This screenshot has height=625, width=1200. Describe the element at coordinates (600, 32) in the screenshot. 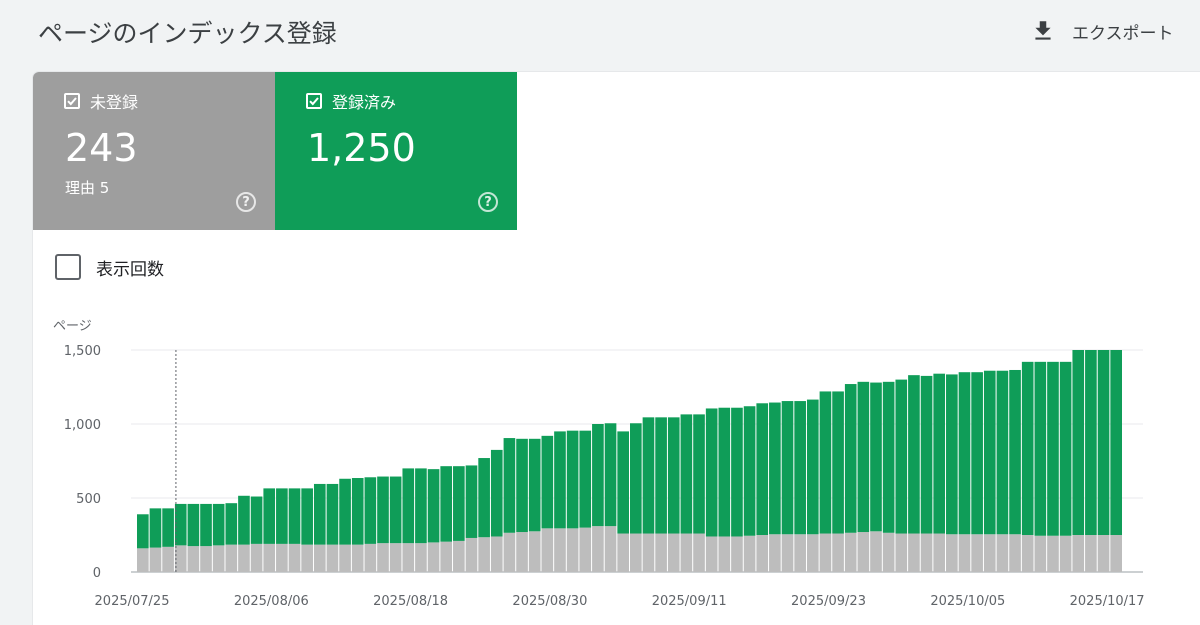

I see `page-header: ページのインデックス登録 エクスポート` at that location.